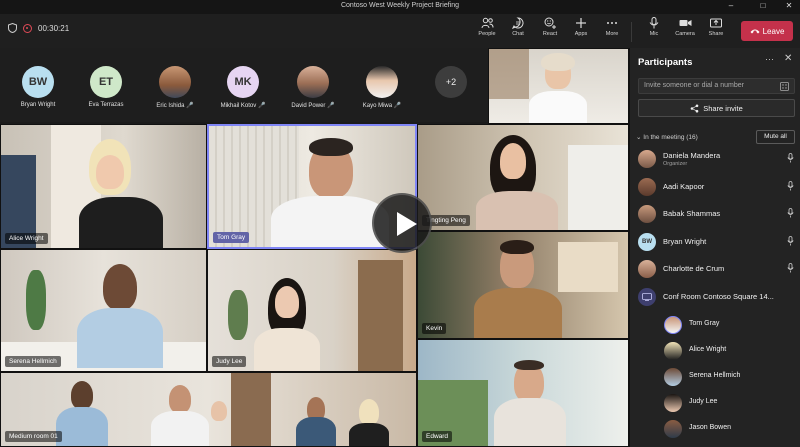 This screenshot has height=447, width=800. I want to click on video-tile: Tingting Peng, so click(523, 177).